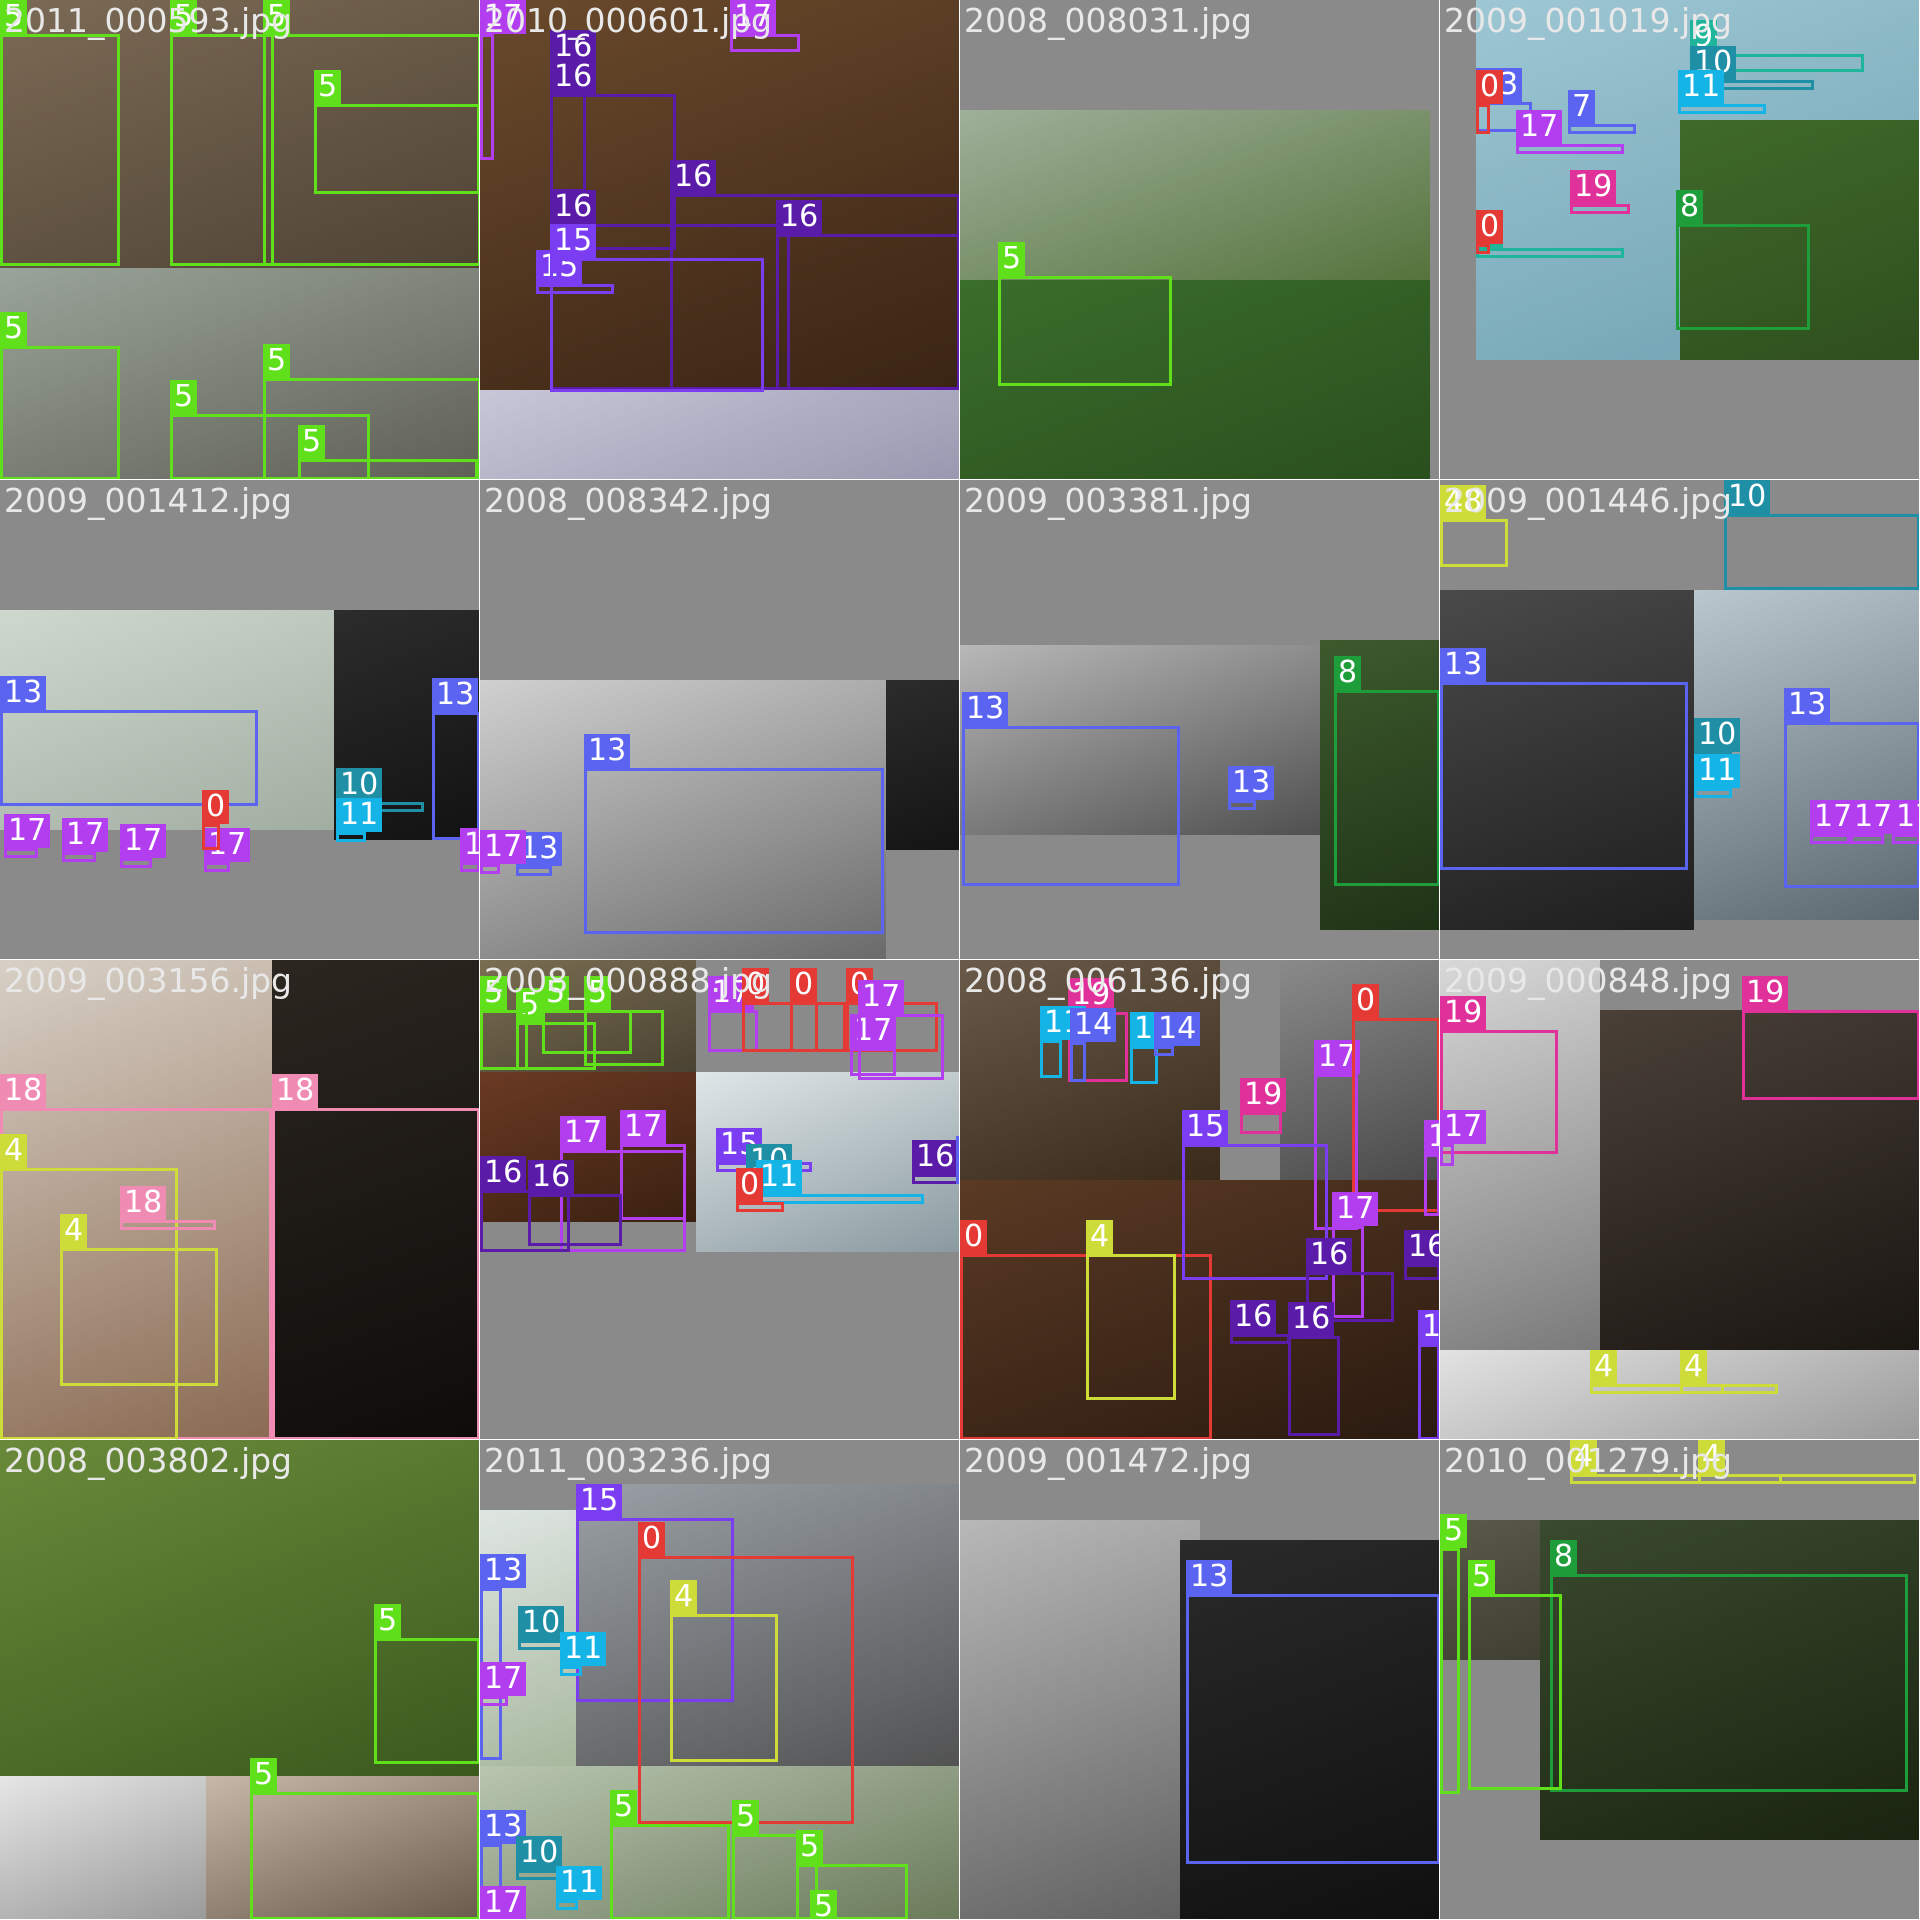  Describe the element at coordinates (240, 1200) in the screenshot. I see `mosaic-tile: 2009_003156.jpg 18 18 4 4 18` at that location.